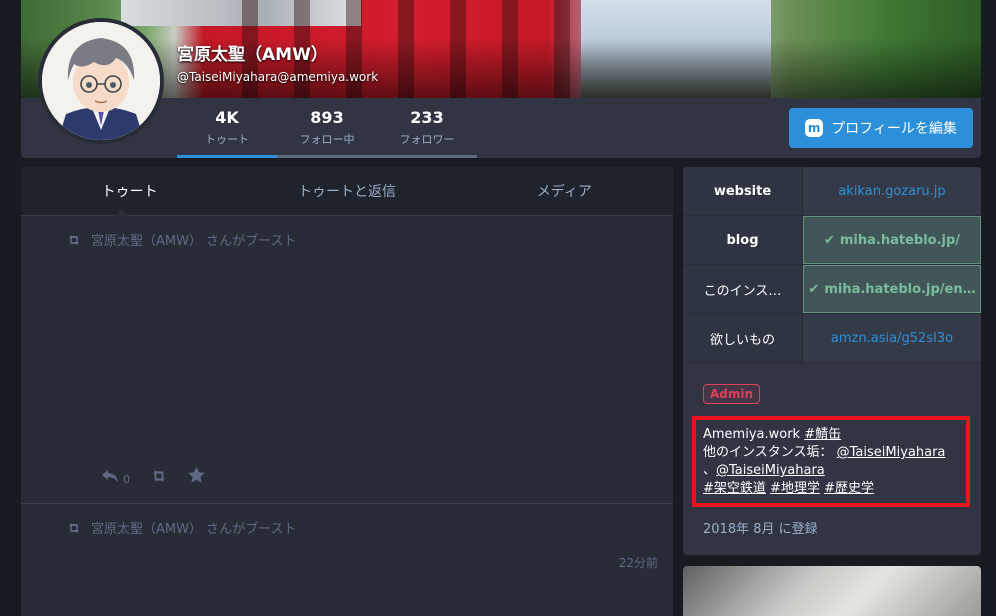  I want to click on tab-toots-and-replies: トゥートと返信, so click(346, 191).